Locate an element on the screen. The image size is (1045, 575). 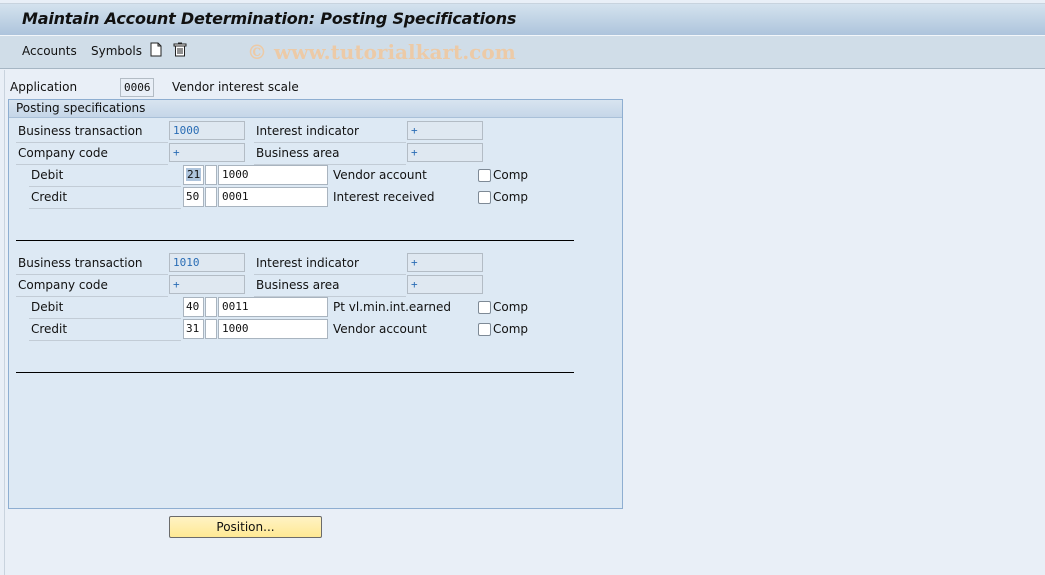
application-label: Application is located at coordinates (44, 87).